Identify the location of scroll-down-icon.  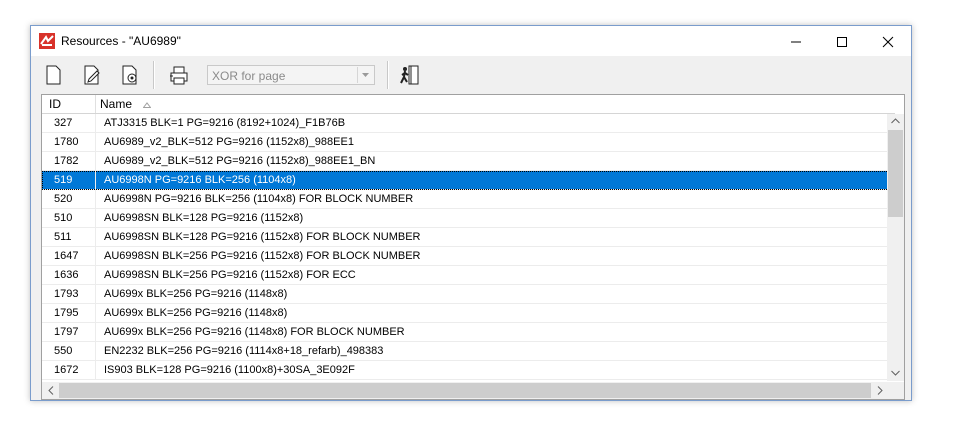
(895, 373).